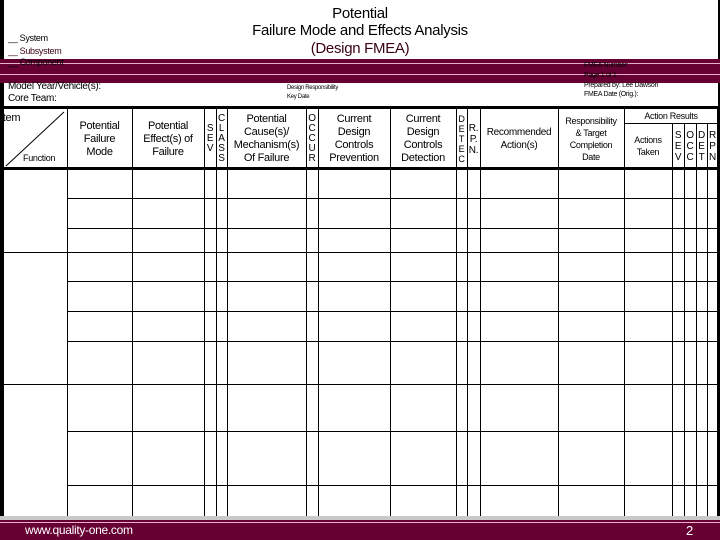  What do you see at coordinates (600, 75) in the screenshot?
I see `page-label: Page 1 of 1` at bounding box center [600, 75].